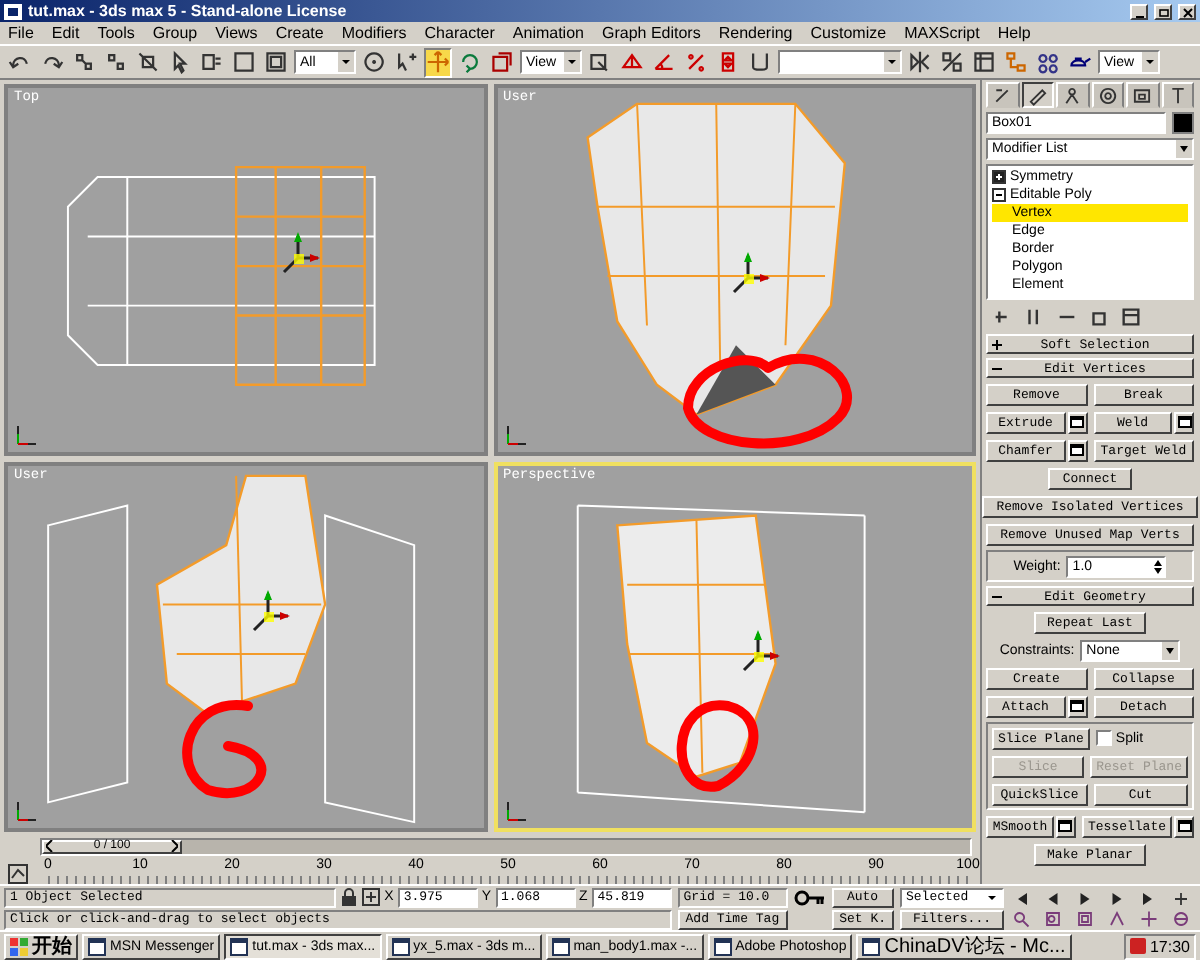 Image resolution: width=1200 pixels, height=960 pixels. What do you see at coordinates (548, 33) in the screenshot?
I see `menu-item: Animation` at bounding box center [548, 33].